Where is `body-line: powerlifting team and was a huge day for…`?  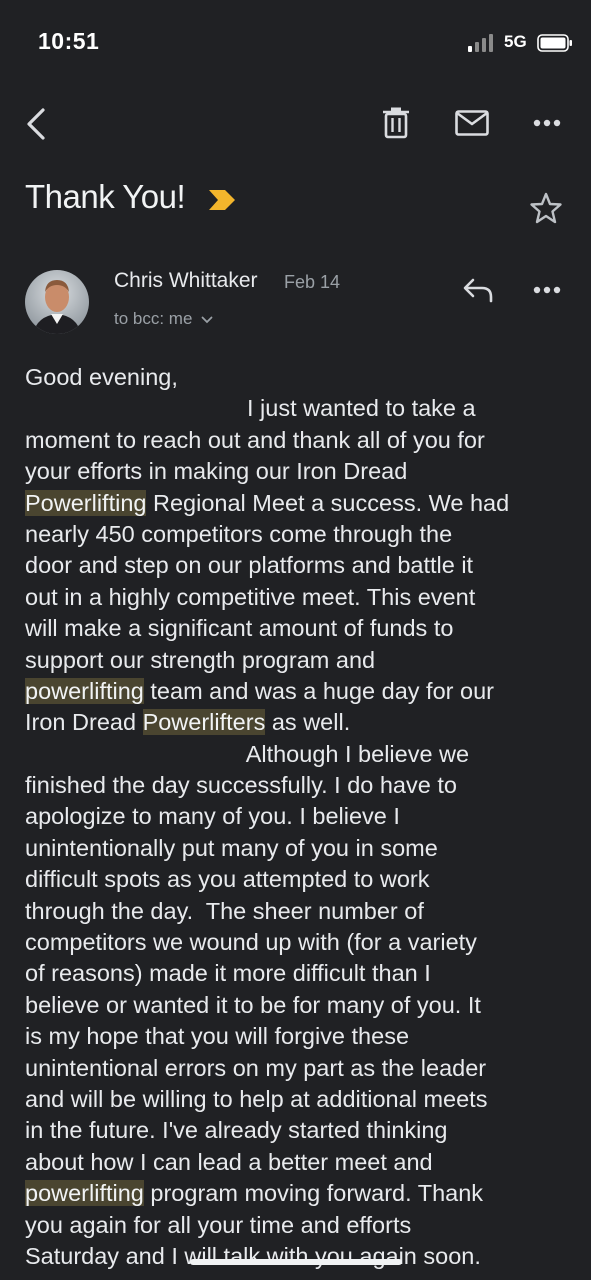
body-line: powerlifting team and was a huge day for… is located at coordinates (259, 690).